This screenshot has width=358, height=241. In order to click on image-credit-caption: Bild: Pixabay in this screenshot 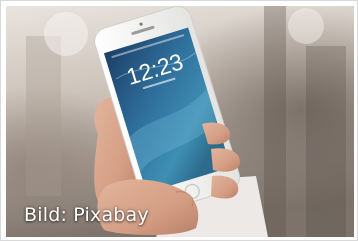, I will do `click(86, 215)`.